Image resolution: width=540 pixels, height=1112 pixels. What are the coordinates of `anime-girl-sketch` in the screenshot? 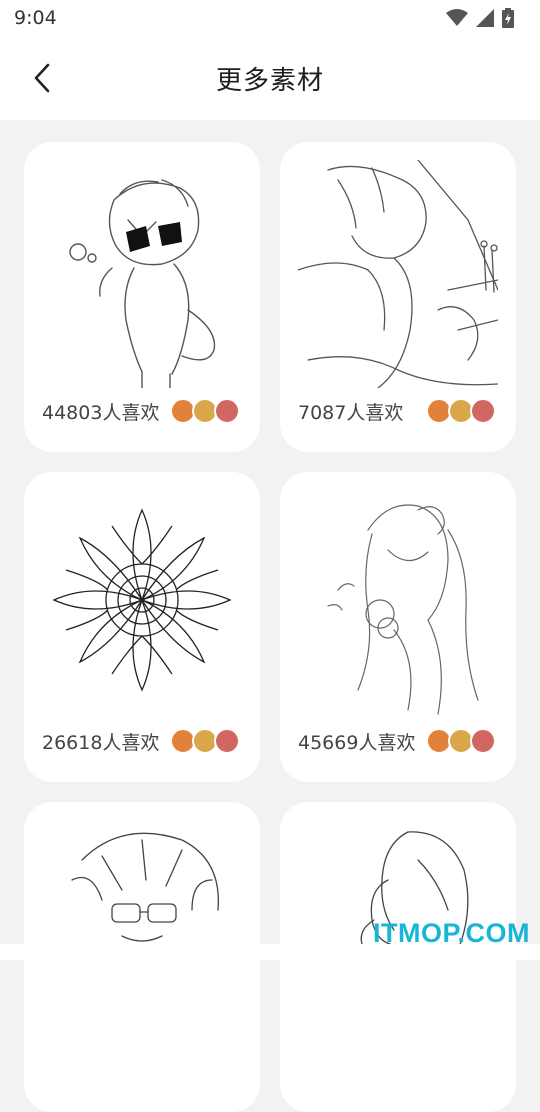 It's located at (403, 609).